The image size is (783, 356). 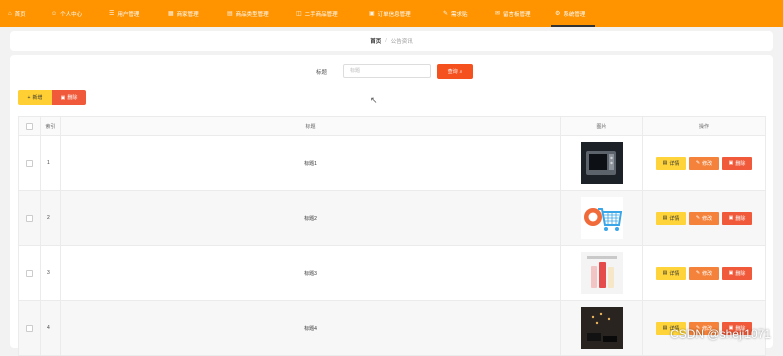 I want to click on nav-item-profile: ☺ 个人中心, so click(x=72, y=13).